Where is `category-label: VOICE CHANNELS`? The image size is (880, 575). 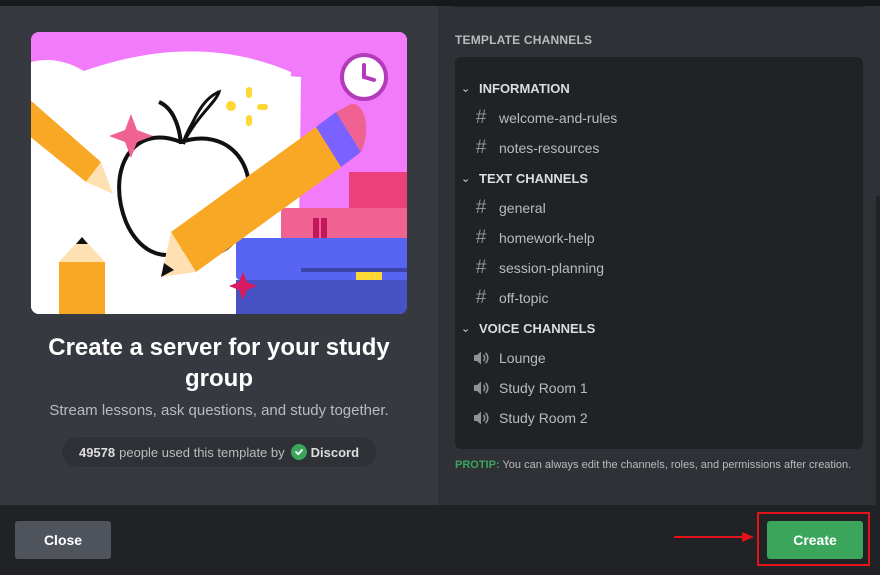 category-label: VOICE CHANNELS is located at coordinates (537, 328).